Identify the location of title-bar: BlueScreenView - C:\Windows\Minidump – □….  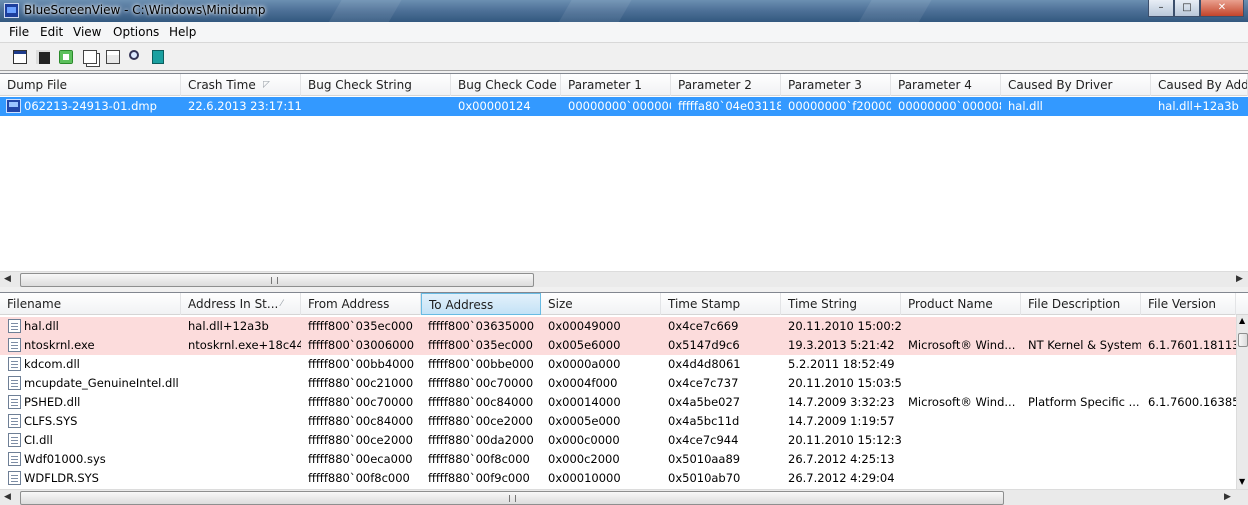
(624, 11).